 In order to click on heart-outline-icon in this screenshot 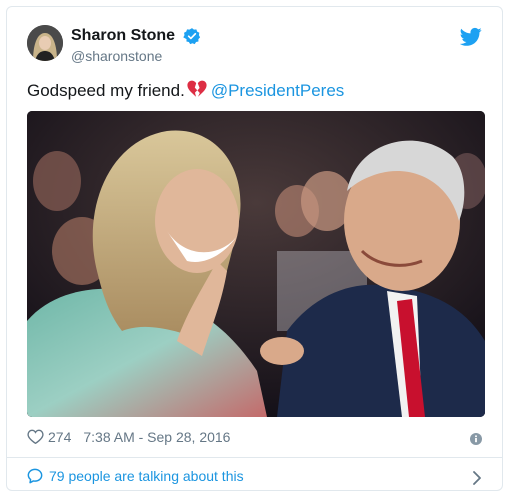, I will do `click(35, 437)`.